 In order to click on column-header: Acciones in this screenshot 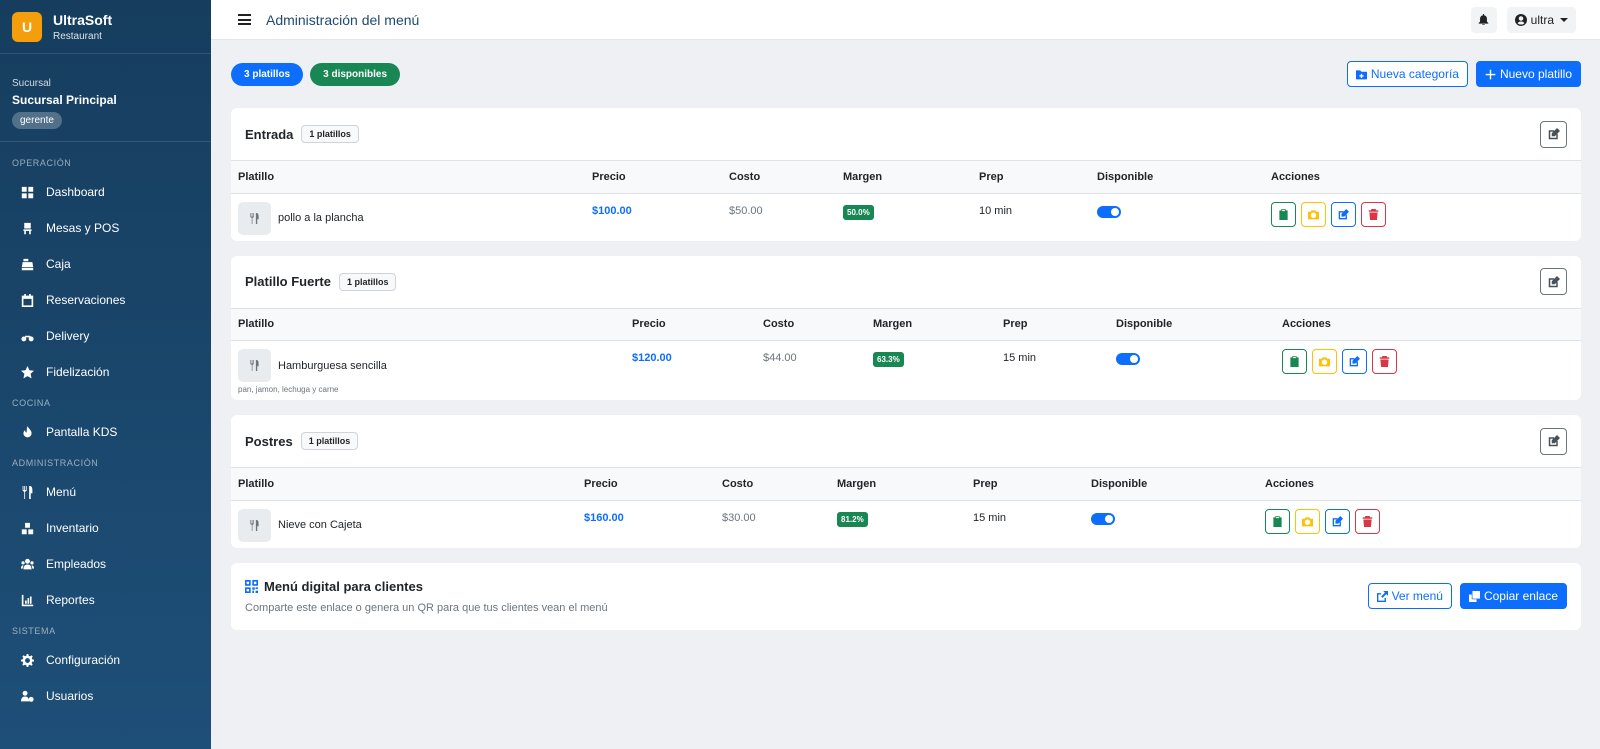, I will do `click(1306, 324)`.